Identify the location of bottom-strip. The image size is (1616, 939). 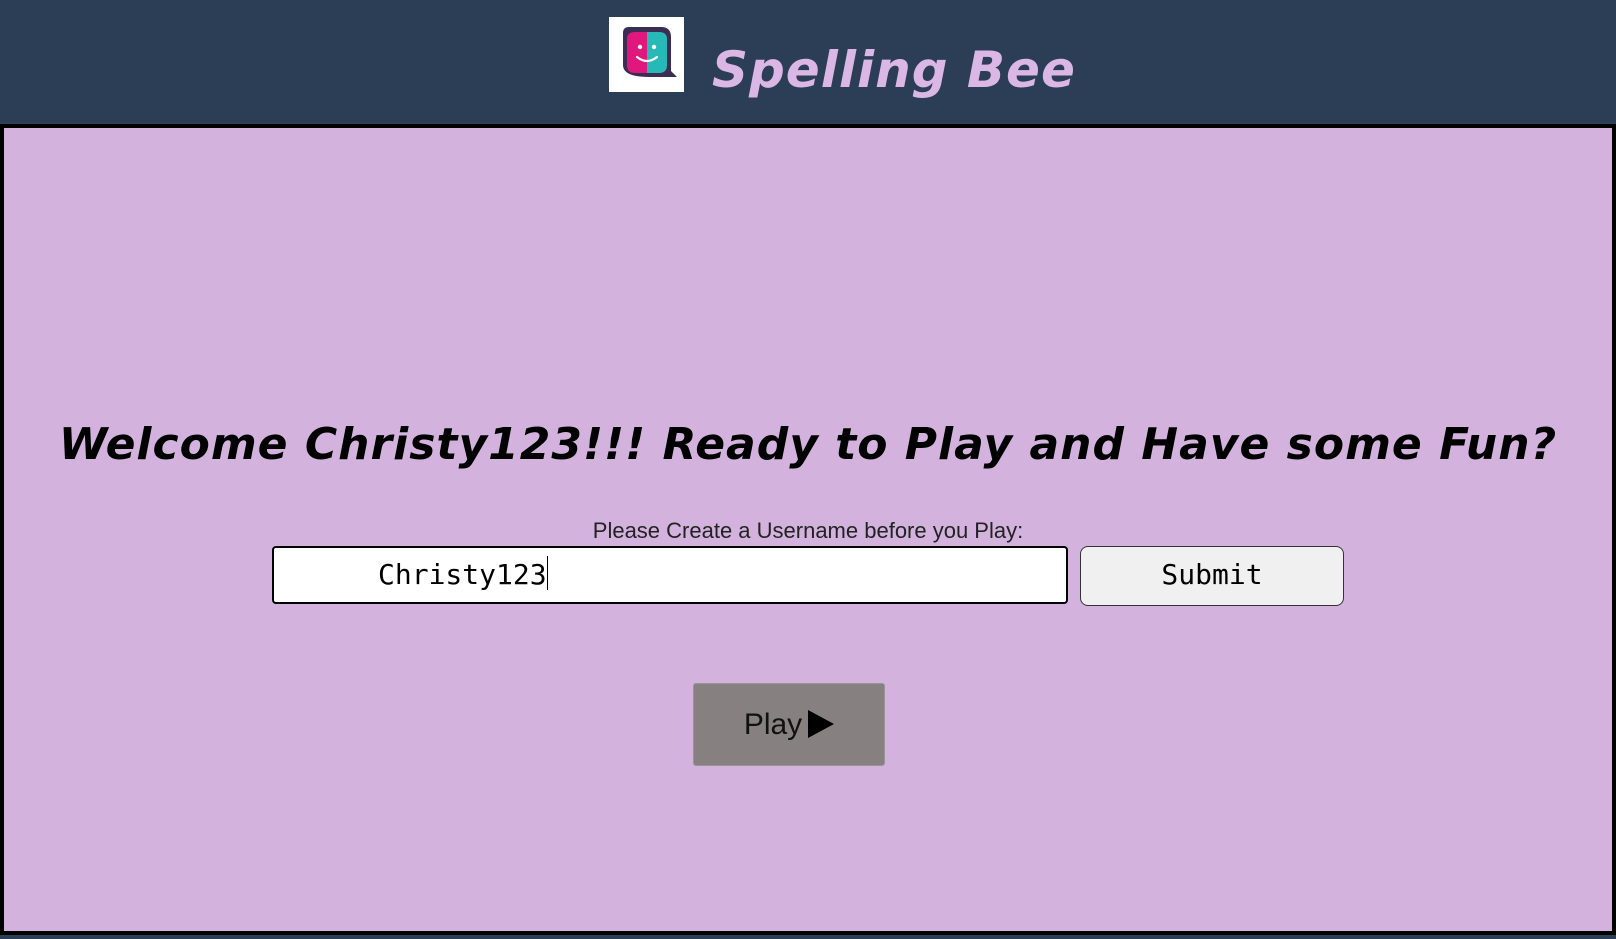
(808, 937).